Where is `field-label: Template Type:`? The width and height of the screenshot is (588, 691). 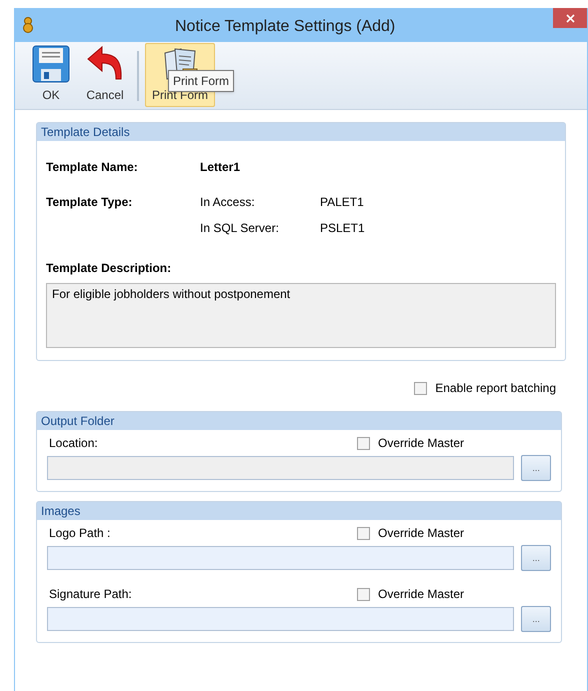
field-label: Template Type: is located at coordinates (90, 202).